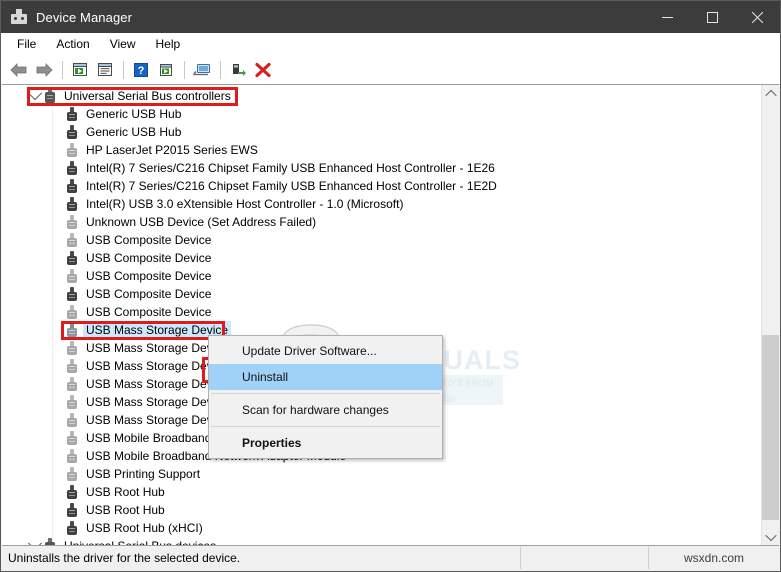 This screenshot has width=781, height=572. I want to click on help-icon: ?, so click(141, 70).